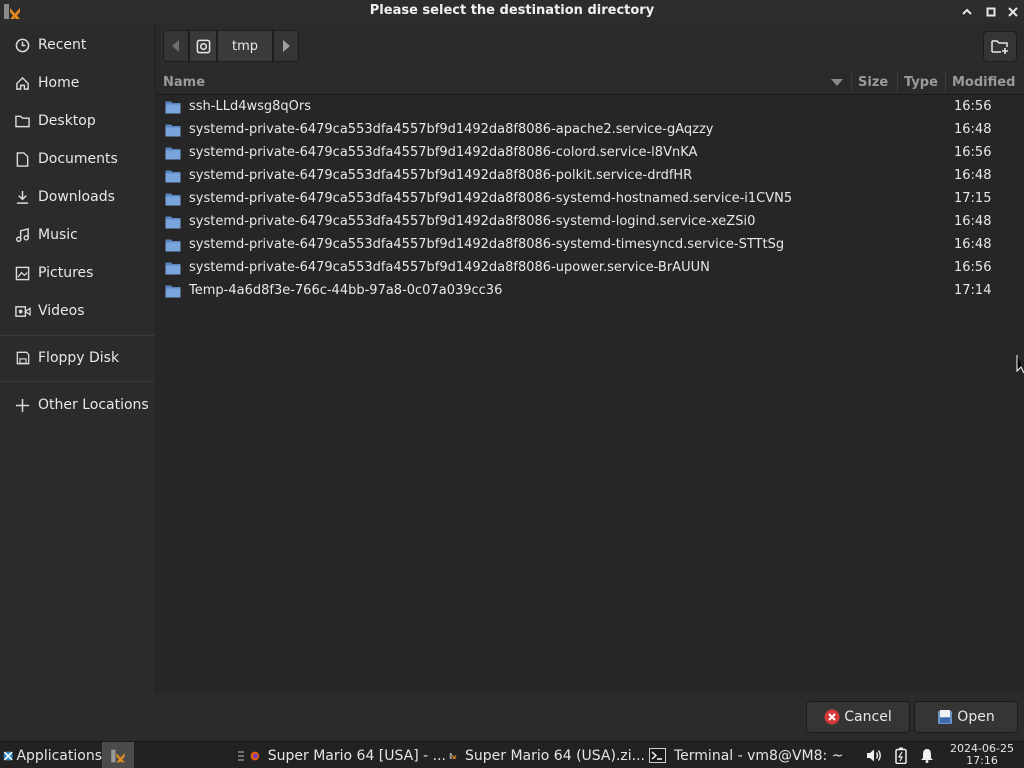  I want to click on close-button, so click(1013, 11).